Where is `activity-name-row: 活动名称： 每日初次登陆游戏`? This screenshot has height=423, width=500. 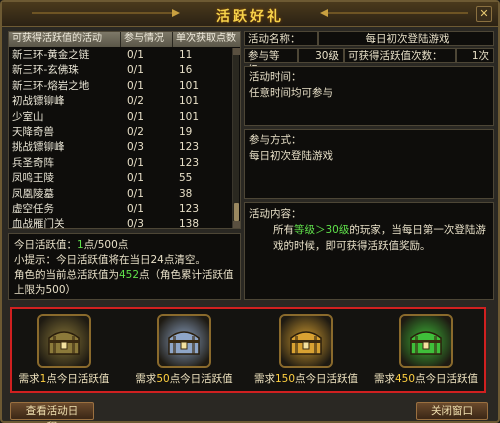 activity-name-row: 活动名称： 每日初次登陆游戏 is located at coordinates (369, 38).